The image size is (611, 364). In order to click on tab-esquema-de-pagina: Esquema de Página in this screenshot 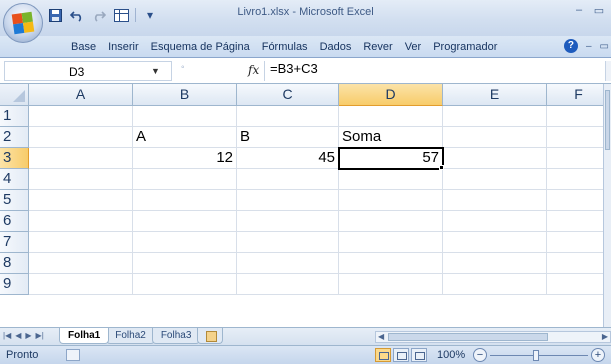, I will do `click(200, 47)`.